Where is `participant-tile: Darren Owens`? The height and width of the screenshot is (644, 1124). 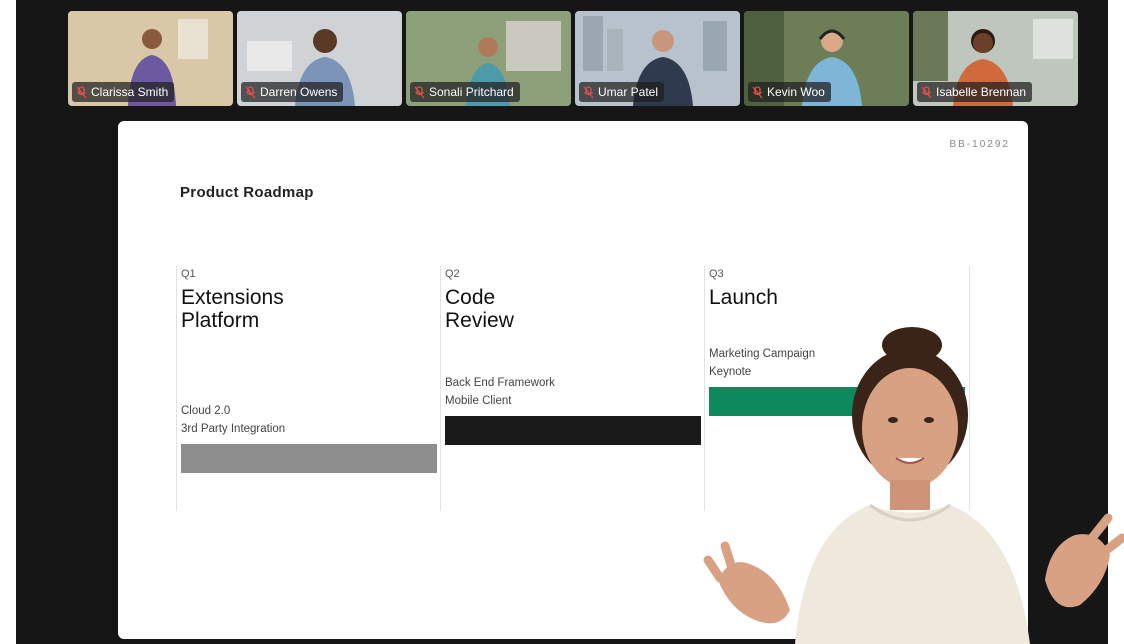
participant-tile: Darren Owens is located at coordinates (319, 58).